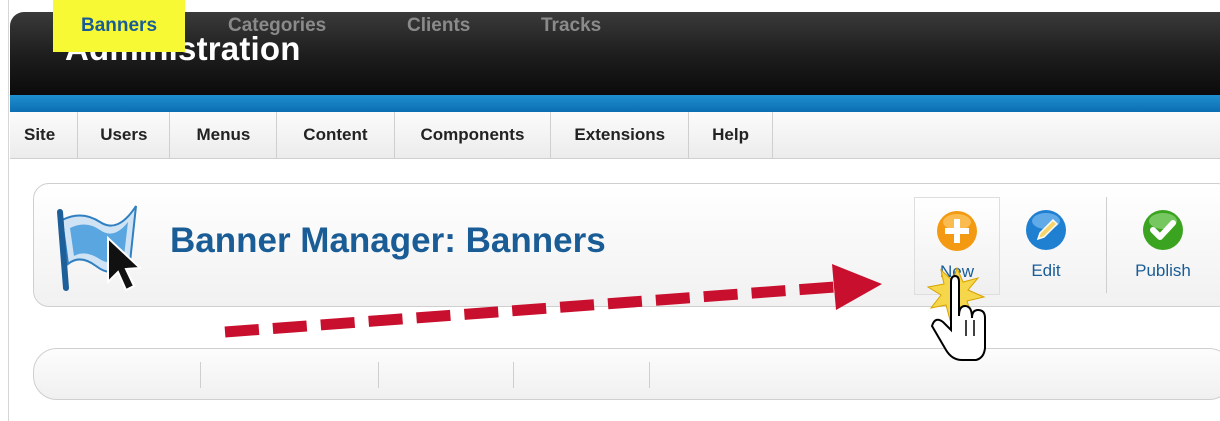  I want to click on header-stripe, so click(615, 103).